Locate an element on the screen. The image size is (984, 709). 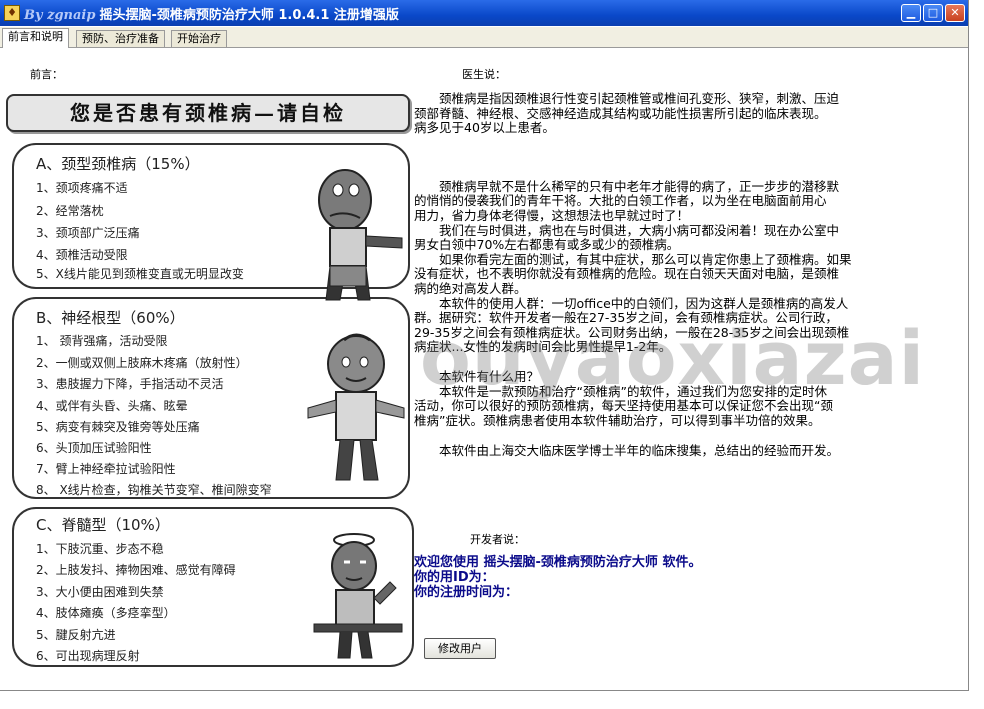
title-prefix: By zgnaip is located at coordinates (60, 15).